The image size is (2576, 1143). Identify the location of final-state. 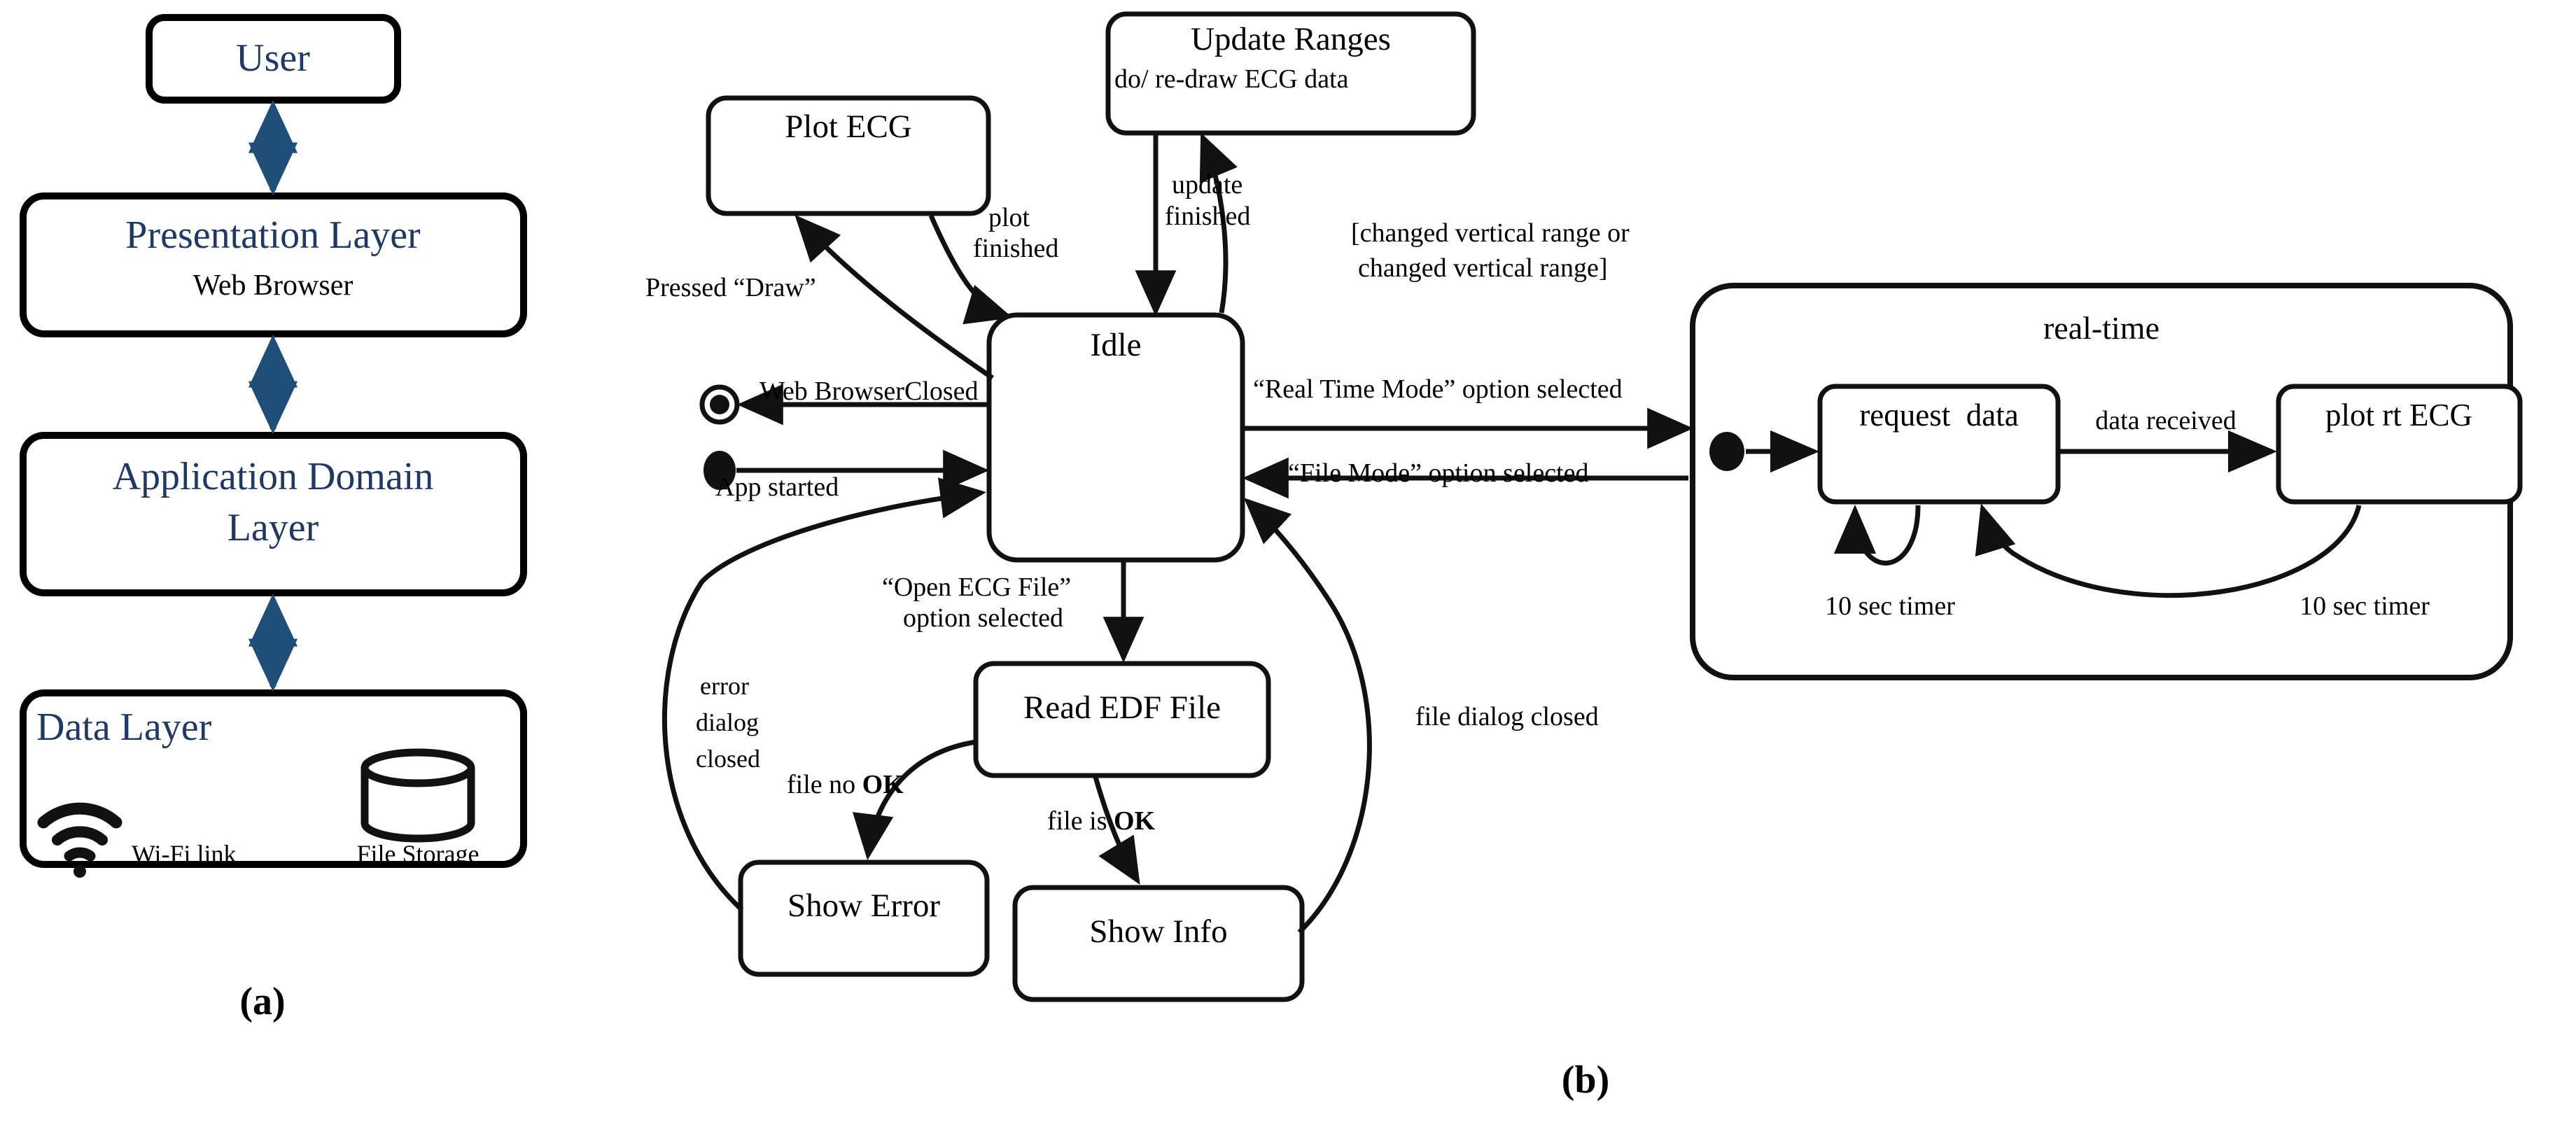
(719, 404).